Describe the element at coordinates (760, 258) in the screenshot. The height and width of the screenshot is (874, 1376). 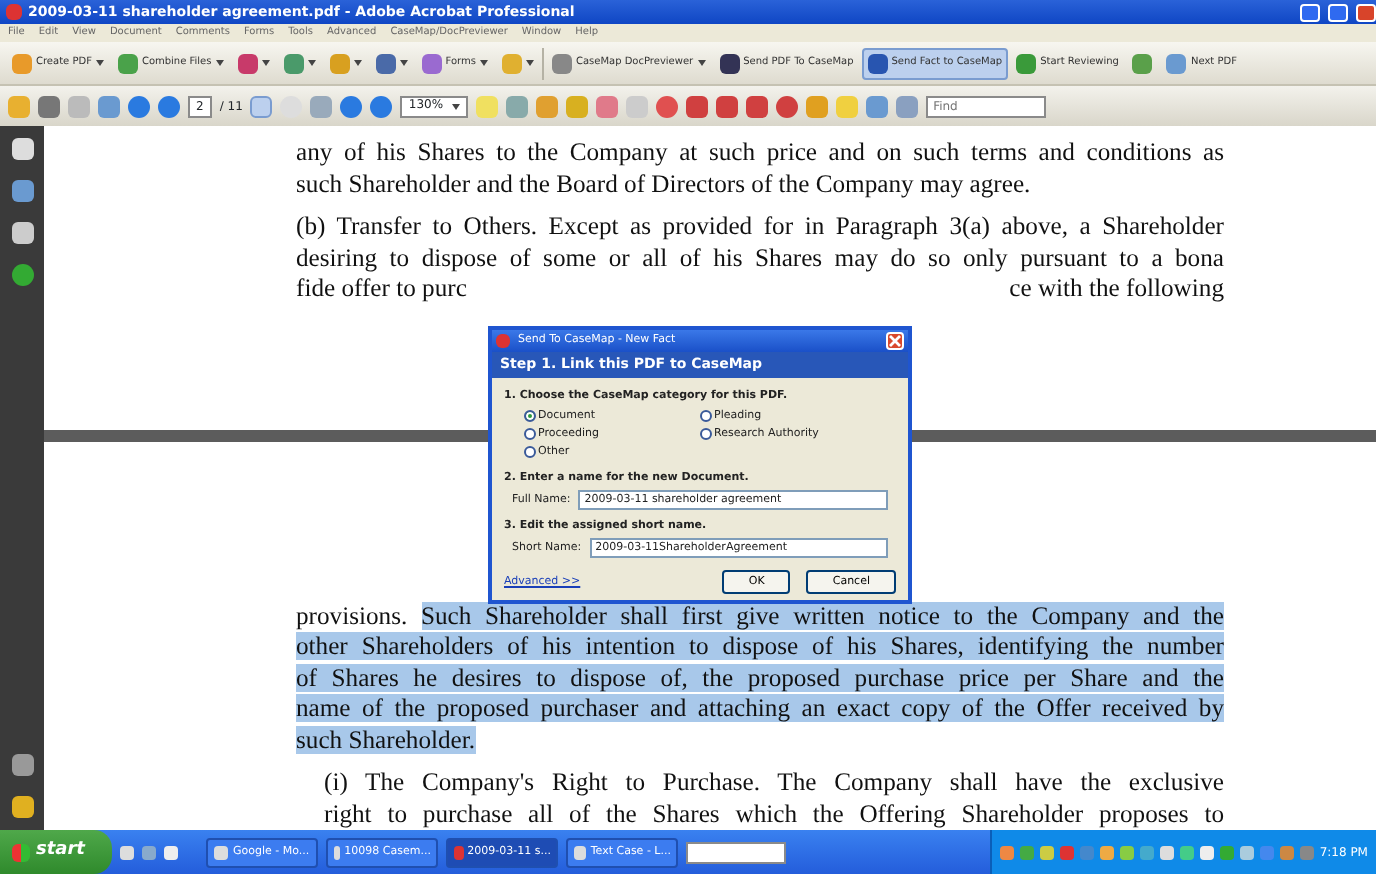
I see `text-line: desiring to dispose of some or all of his Shares may do so only pursuant to a bona` at that location.